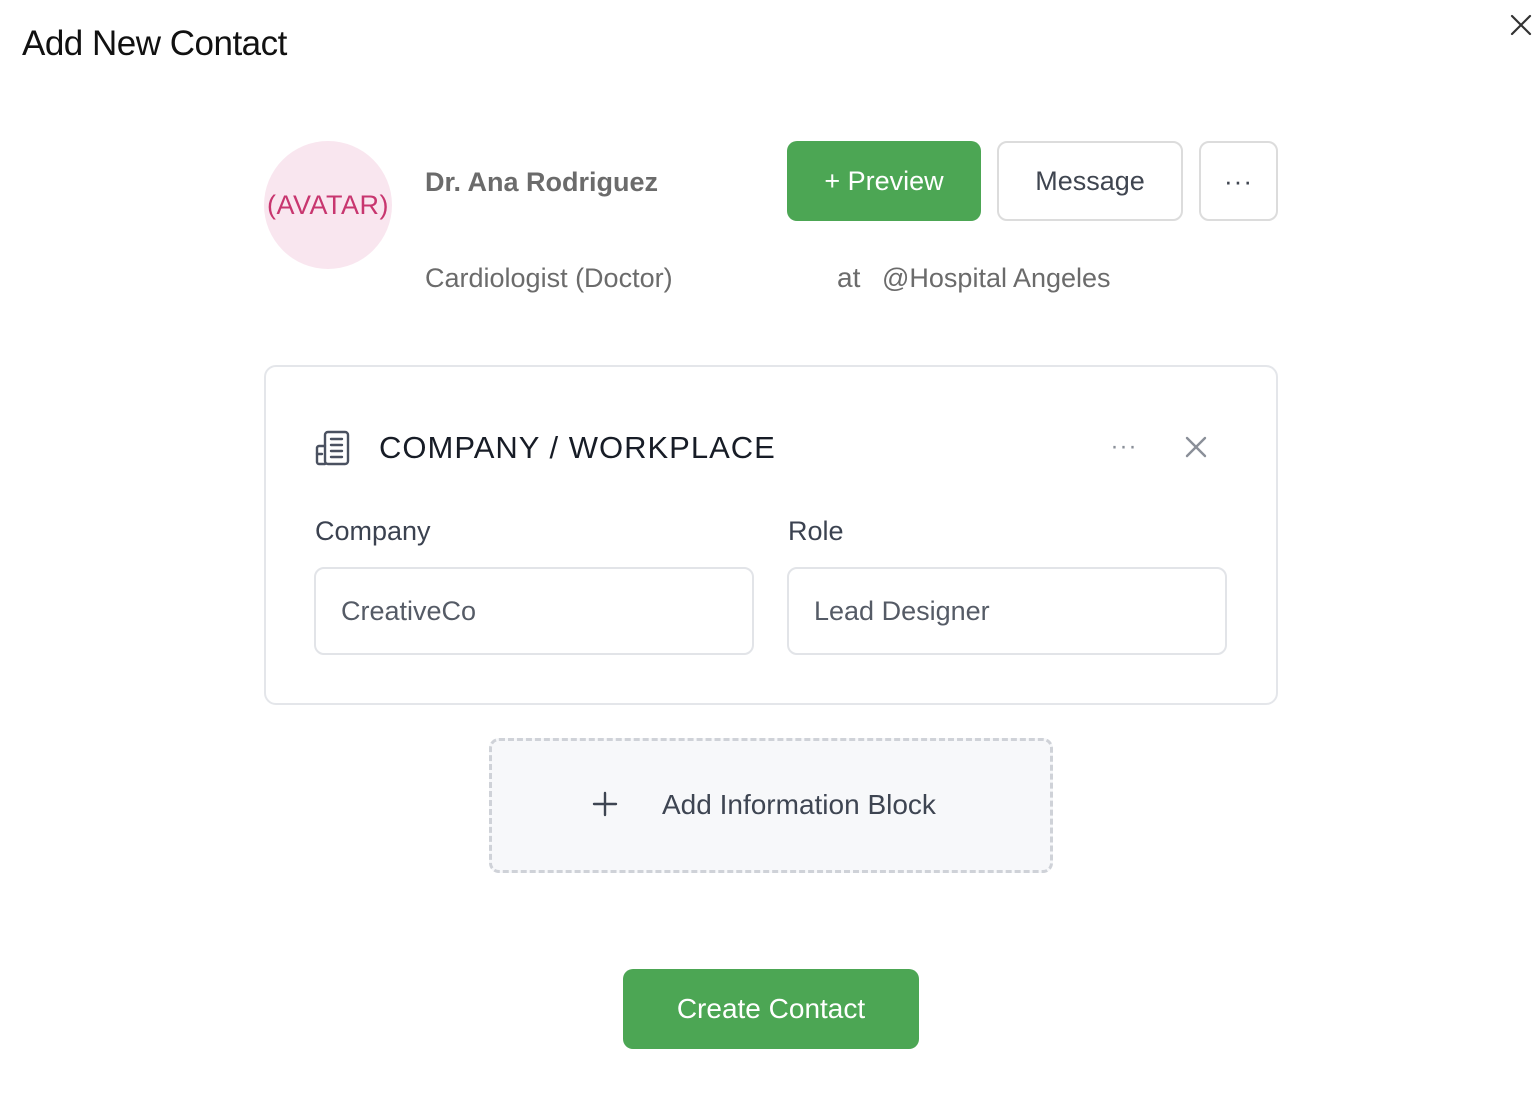 This screenshot has width=1532, height=1112. Describe the element at coordinates (816, 531) in the screenshot. I see `role-field-label: Role` at that location.